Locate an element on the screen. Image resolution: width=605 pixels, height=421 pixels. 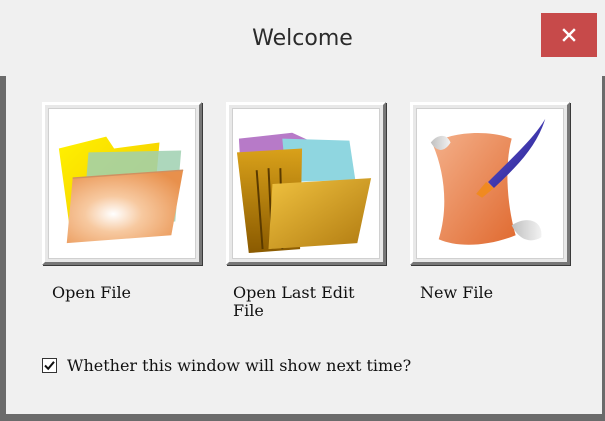
open-last-edit-file-label: Open Last Edit File is located at coordinates (308, 302).